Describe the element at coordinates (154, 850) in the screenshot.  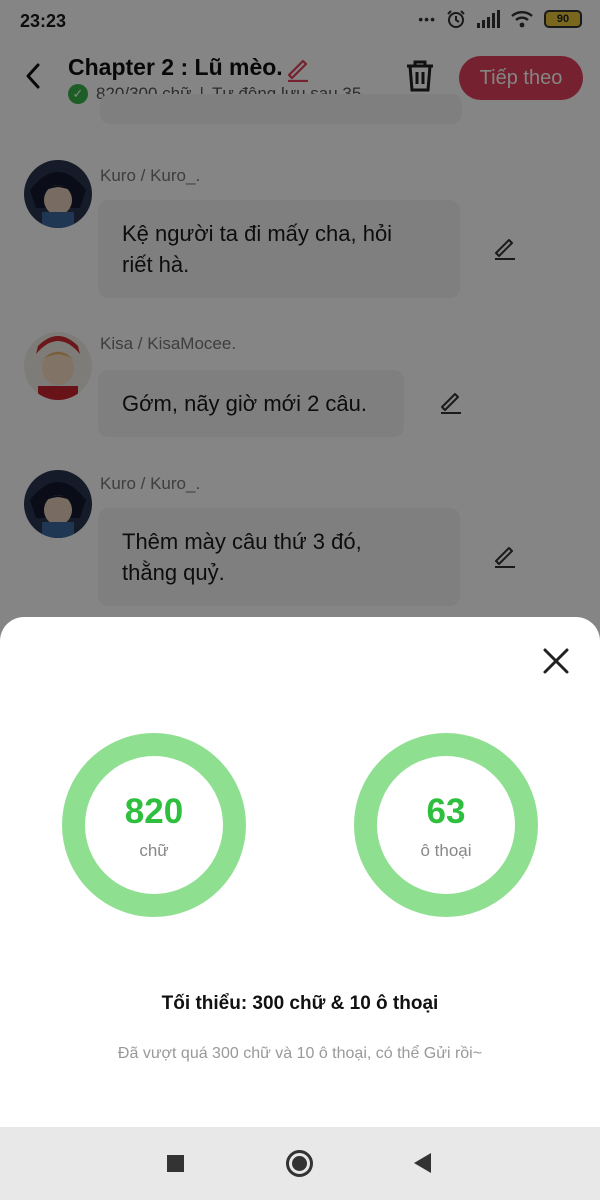
I see `word-count-label: chữ` at that location.